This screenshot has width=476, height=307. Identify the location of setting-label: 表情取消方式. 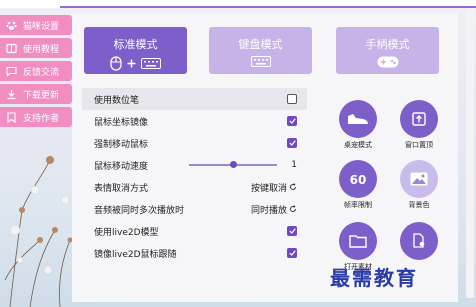
(121, 188).